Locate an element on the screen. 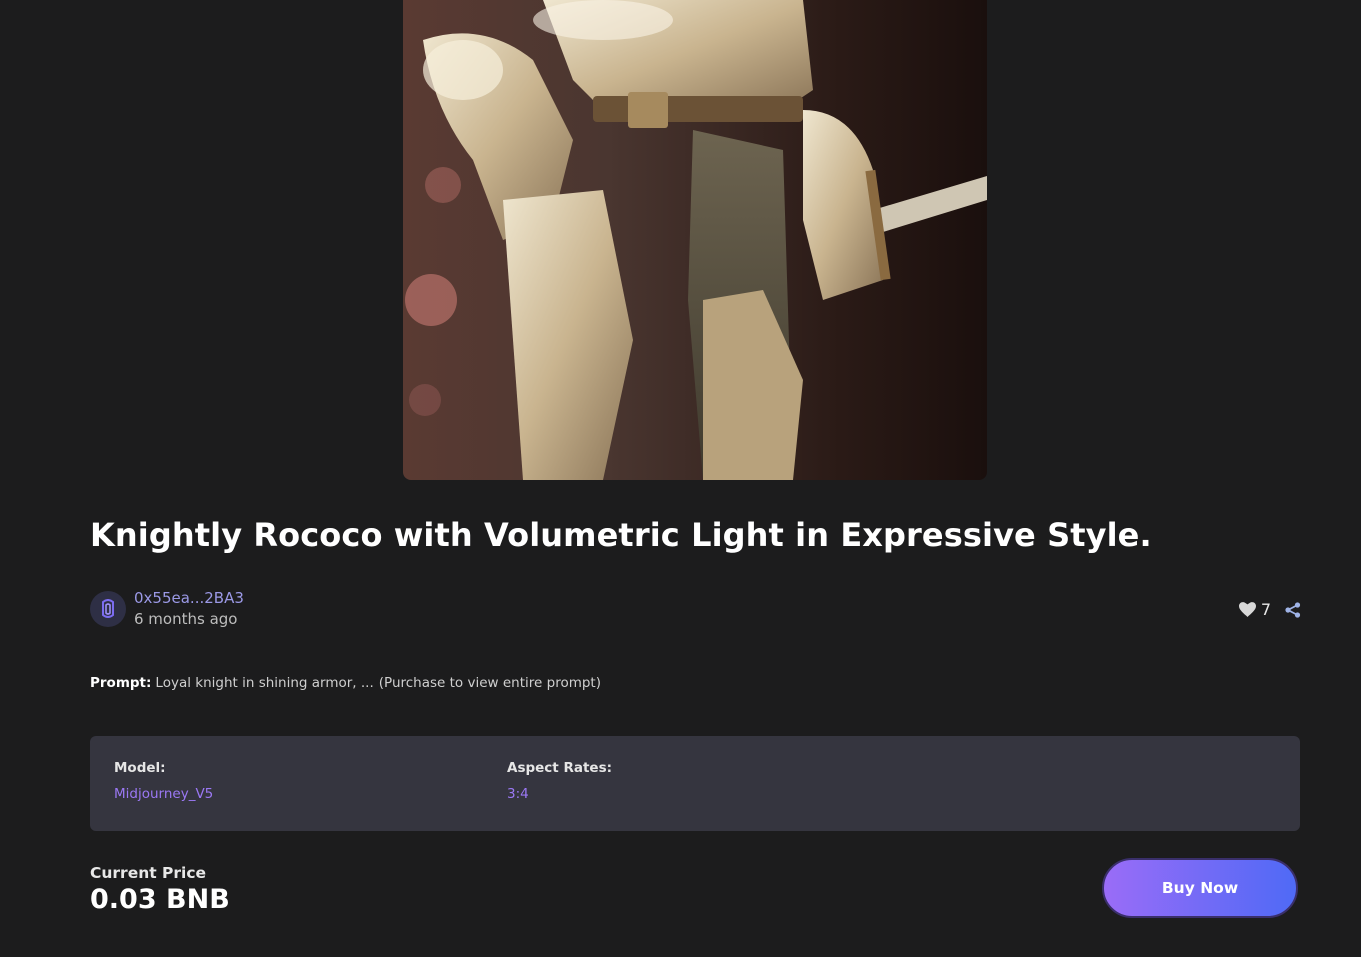 Image resolution: width=1361 pixels, height=957 pixels. model-value-link: Midjourney_V5 is located at coordinates (163, 794).